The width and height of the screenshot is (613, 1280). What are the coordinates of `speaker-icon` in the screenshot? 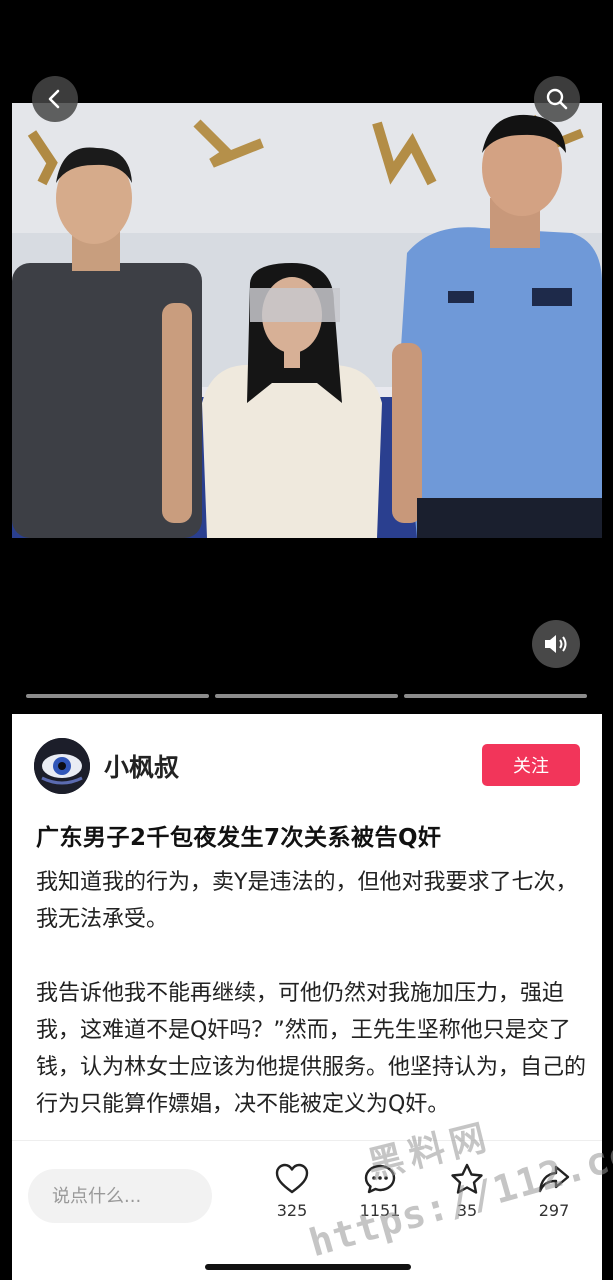 It's located at (556, 644).